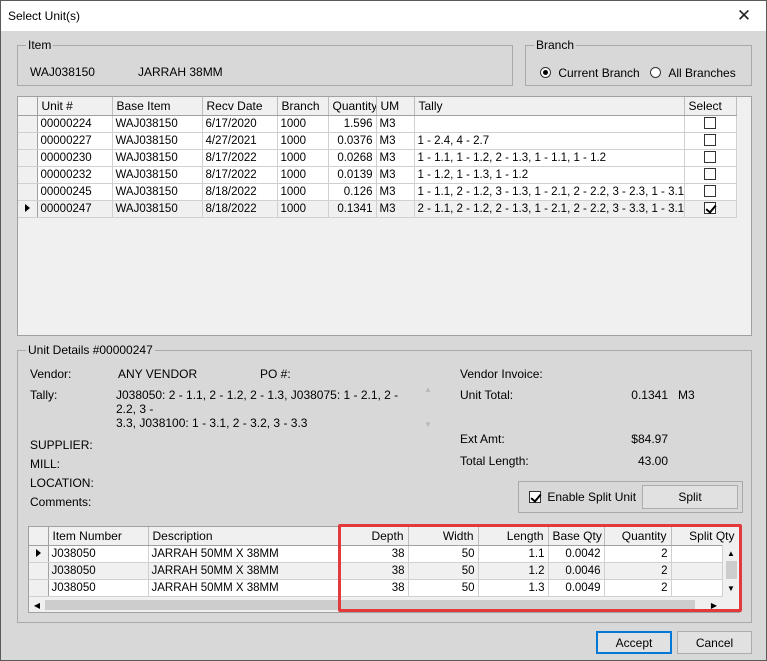 Image resolution: width=767 pixels, height=661 pixels. I want to click on col-recv-date: Recv Date, so click(240, 106).